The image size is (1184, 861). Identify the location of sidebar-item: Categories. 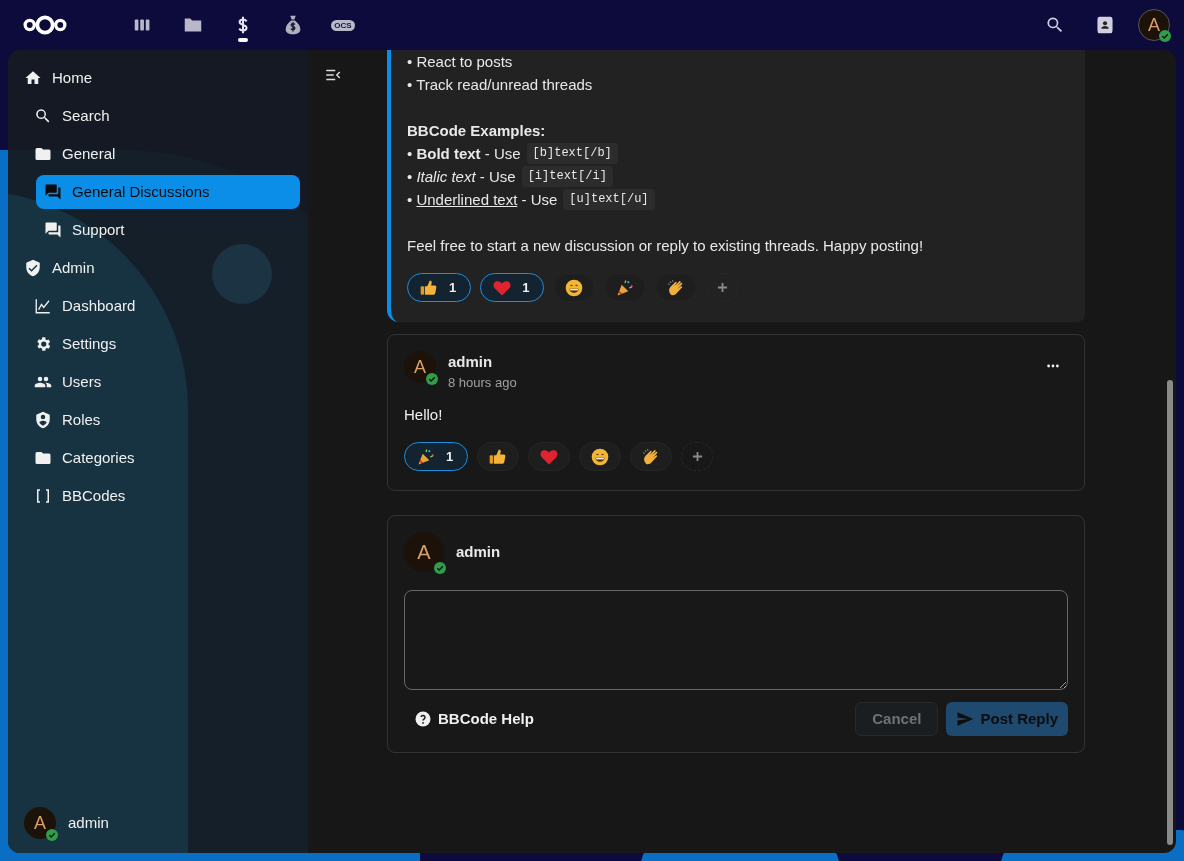
(163, 458).